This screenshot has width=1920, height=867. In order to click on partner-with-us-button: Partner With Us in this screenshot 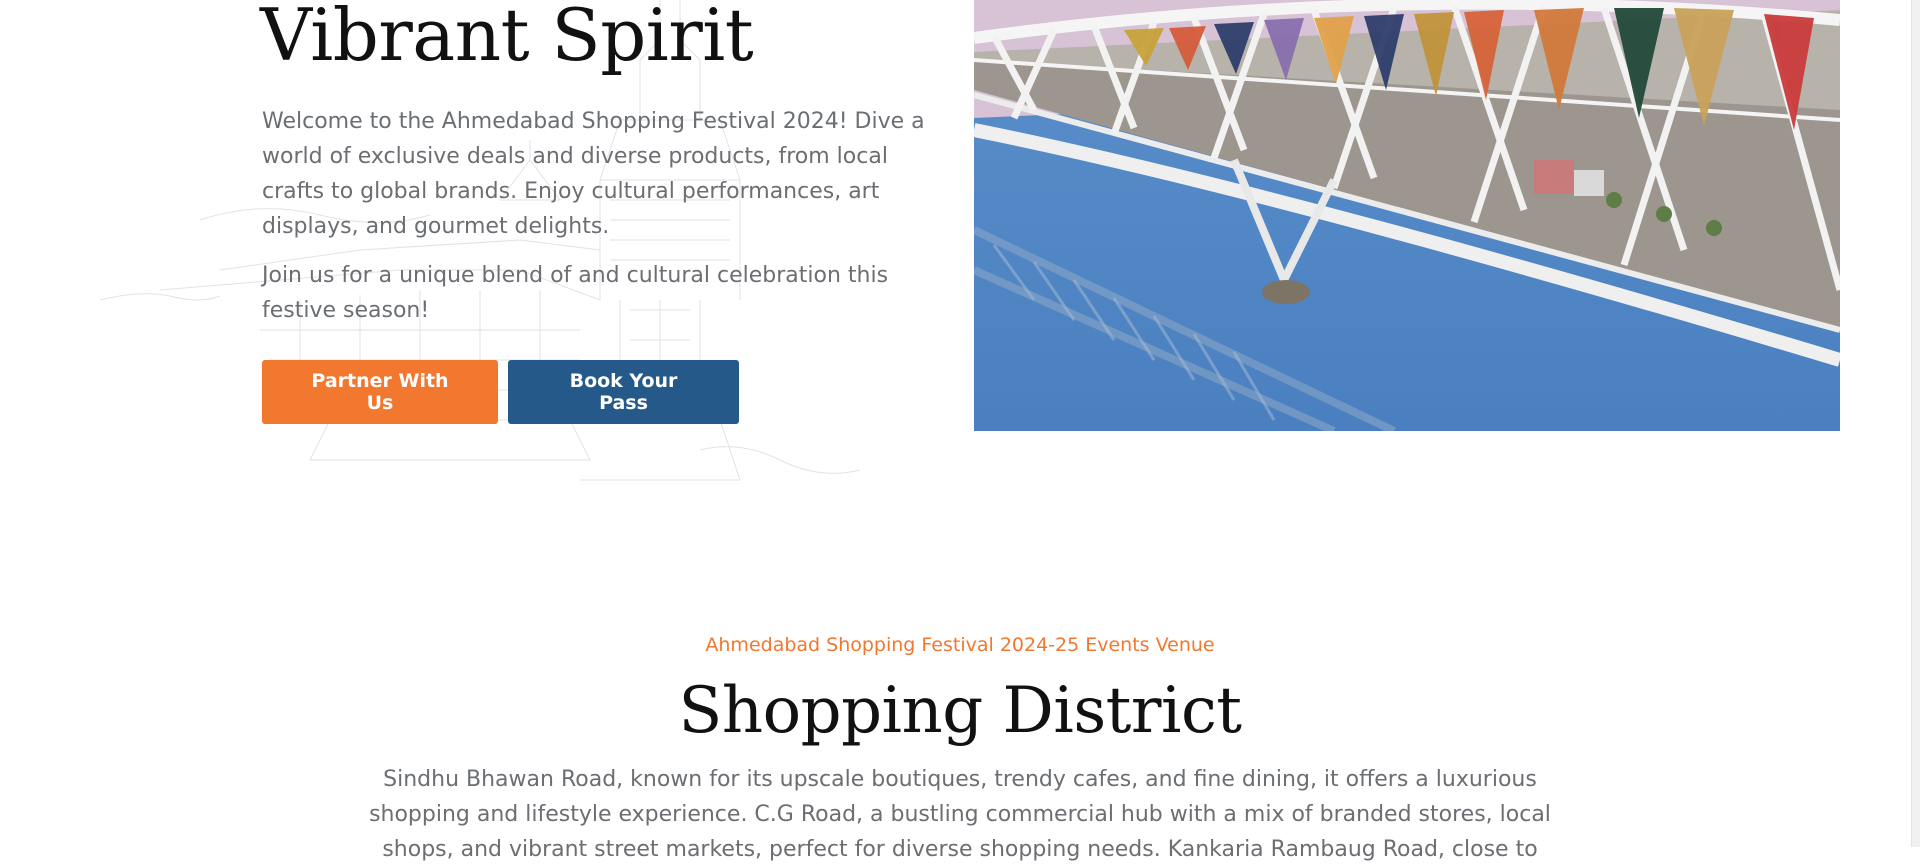, I will do `click(380, 392)`.